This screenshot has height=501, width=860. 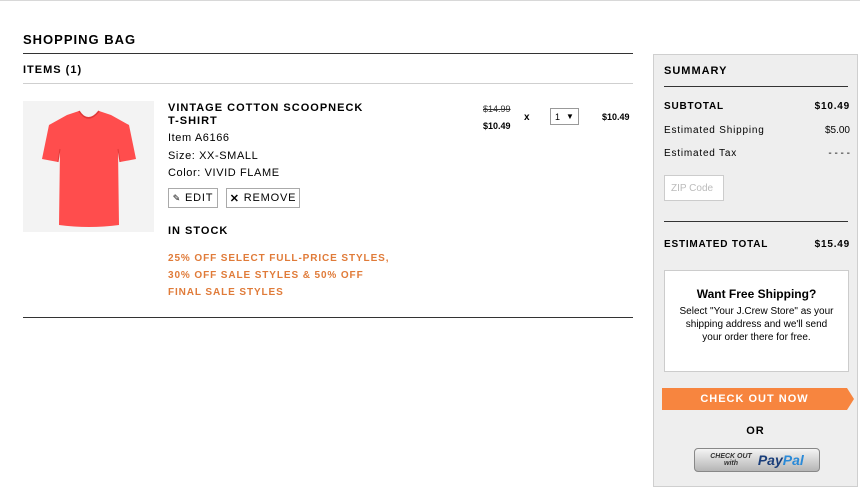 I want to click on subtotal-label: SUBTOTAL, so click(x=694, y=106).